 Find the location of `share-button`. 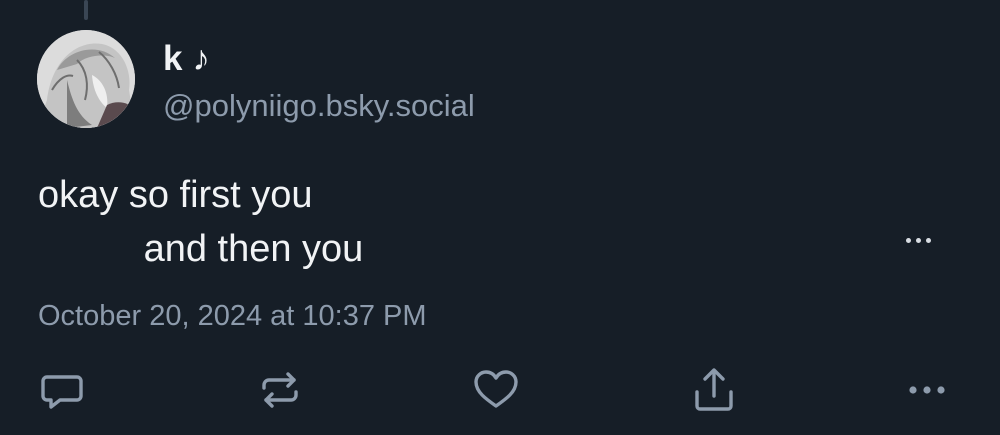

share-button is located at coordinates (714, 390).